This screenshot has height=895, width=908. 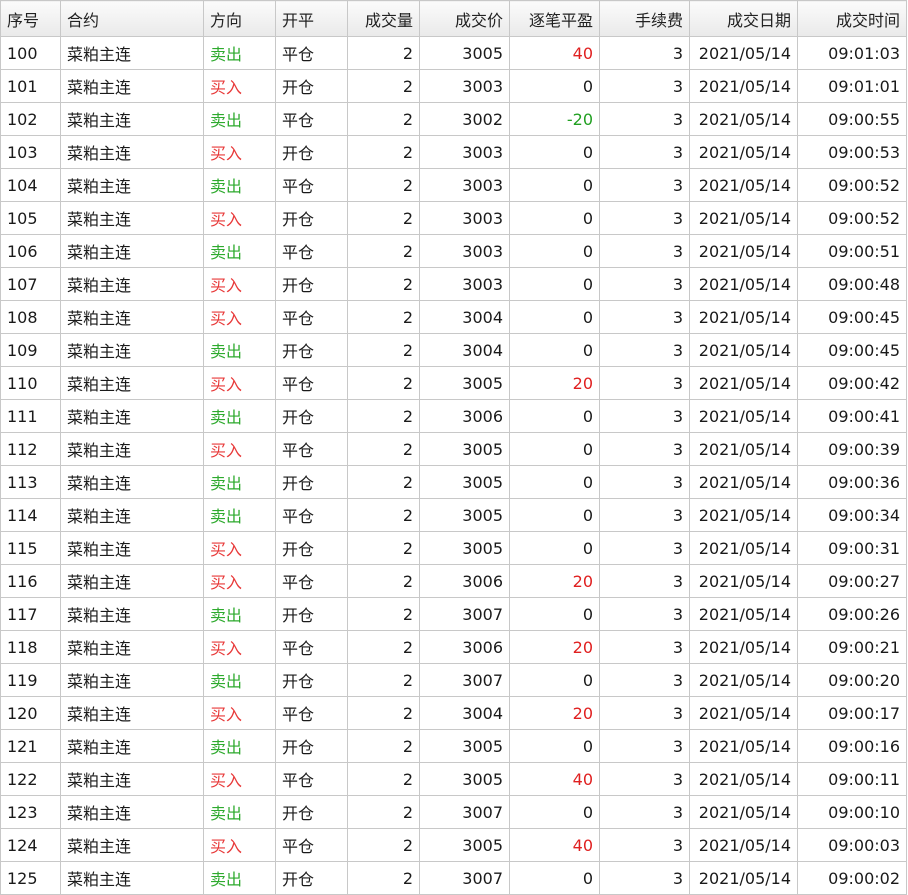 I want to click on cell-seq: 116, so click(x=30, y=581).